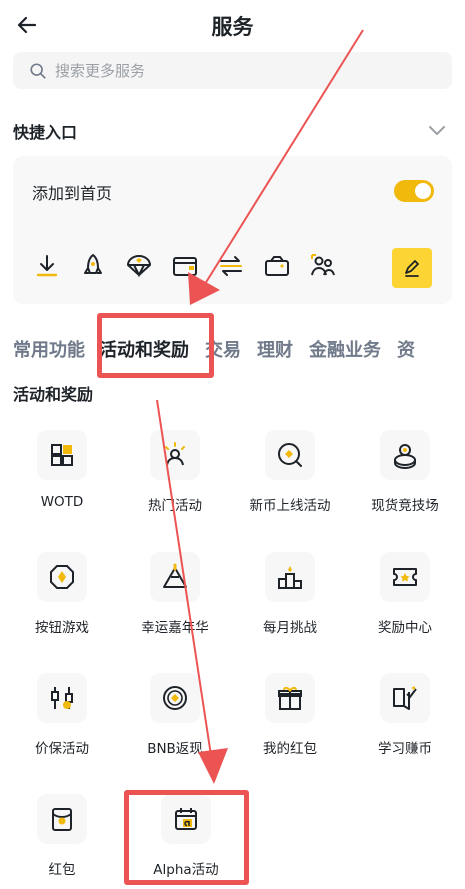 The image size is (465, 889). I want to click on highlight-box-alpha, so click(186, 837).